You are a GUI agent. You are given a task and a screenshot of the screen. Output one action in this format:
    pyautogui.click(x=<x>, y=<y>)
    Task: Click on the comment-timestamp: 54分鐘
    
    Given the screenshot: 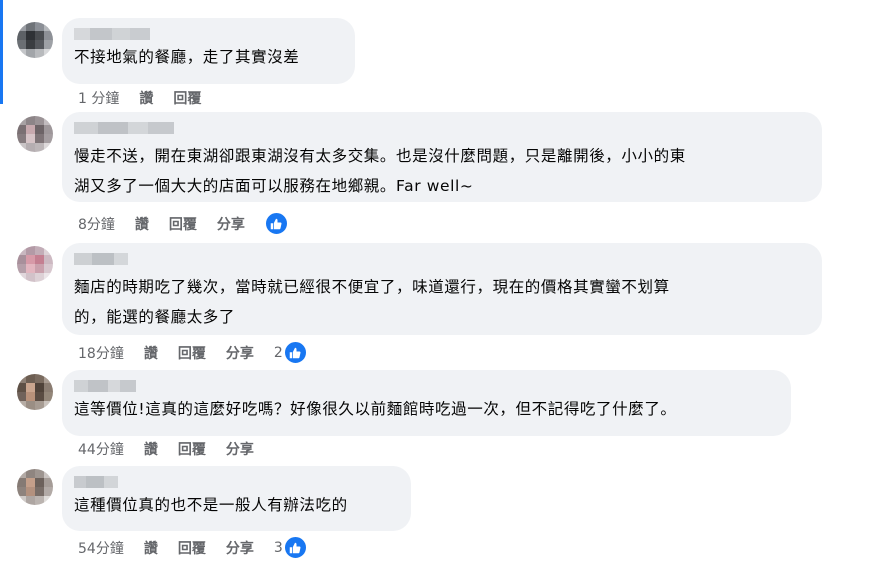 What is the action you would take?
    pyautogui.click(x=101, y=548)
    